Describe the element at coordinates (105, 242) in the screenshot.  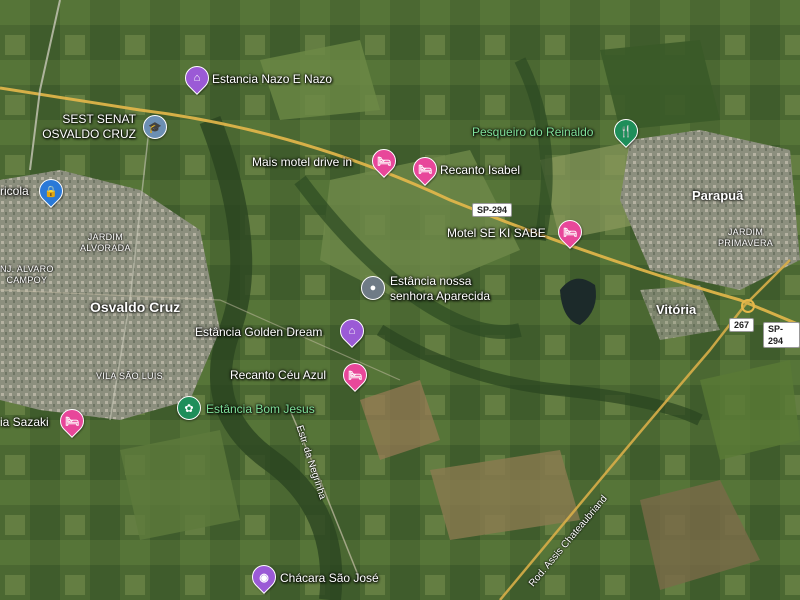
I see `hood-jardim-alvorada: JARDIM ALVORADA` at that location.